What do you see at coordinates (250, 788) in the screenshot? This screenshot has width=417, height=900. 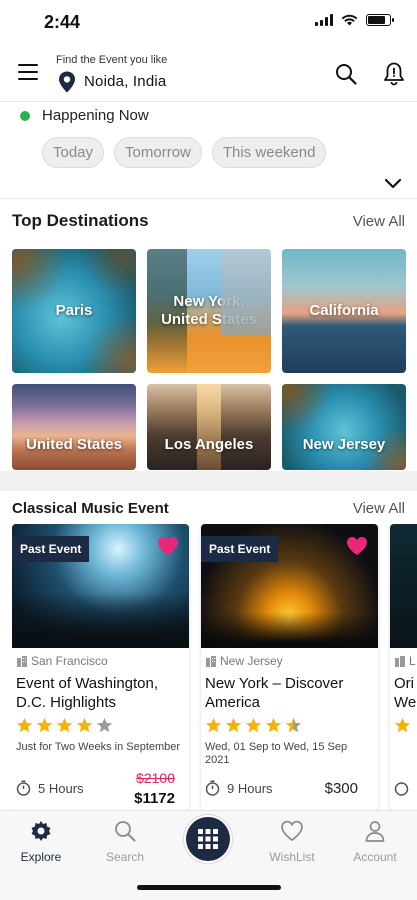 I see `event-duration: 9 Hours` at bounding box center [250, 788].